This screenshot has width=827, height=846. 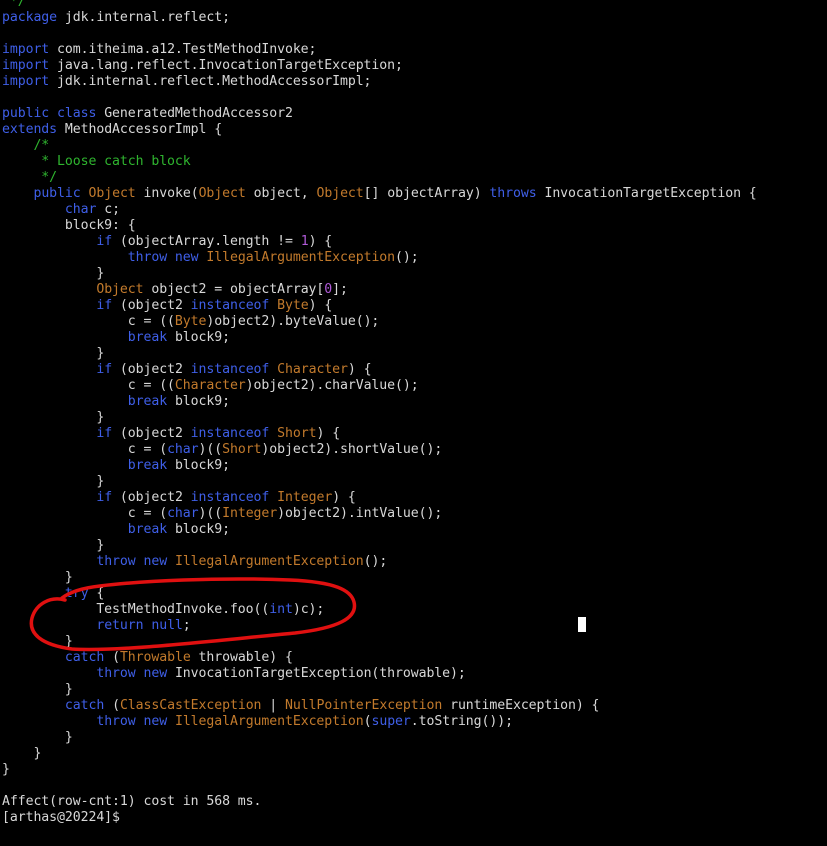 What do you see at coordinates (301, 257) in the screenshot?
I see `type-token: IllegalArgumentException` at bounding box center [301, 257].